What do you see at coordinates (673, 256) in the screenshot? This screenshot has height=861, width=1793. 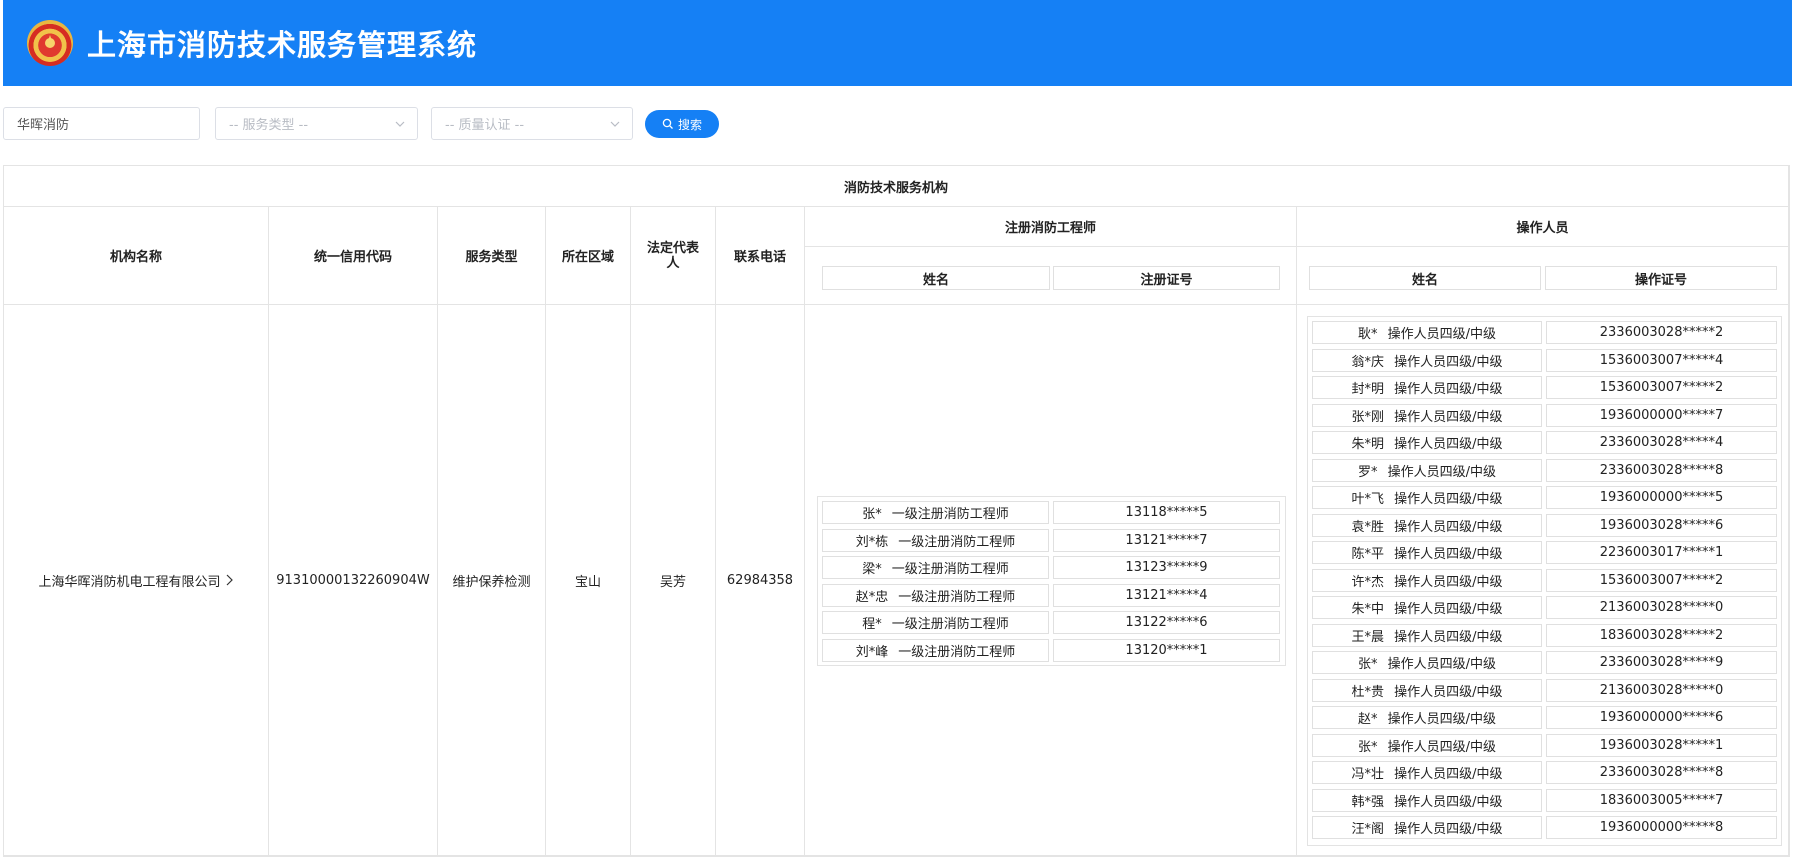 I see `col-header-legal-rep: 法定代表人` at bounding box center [673, 256].